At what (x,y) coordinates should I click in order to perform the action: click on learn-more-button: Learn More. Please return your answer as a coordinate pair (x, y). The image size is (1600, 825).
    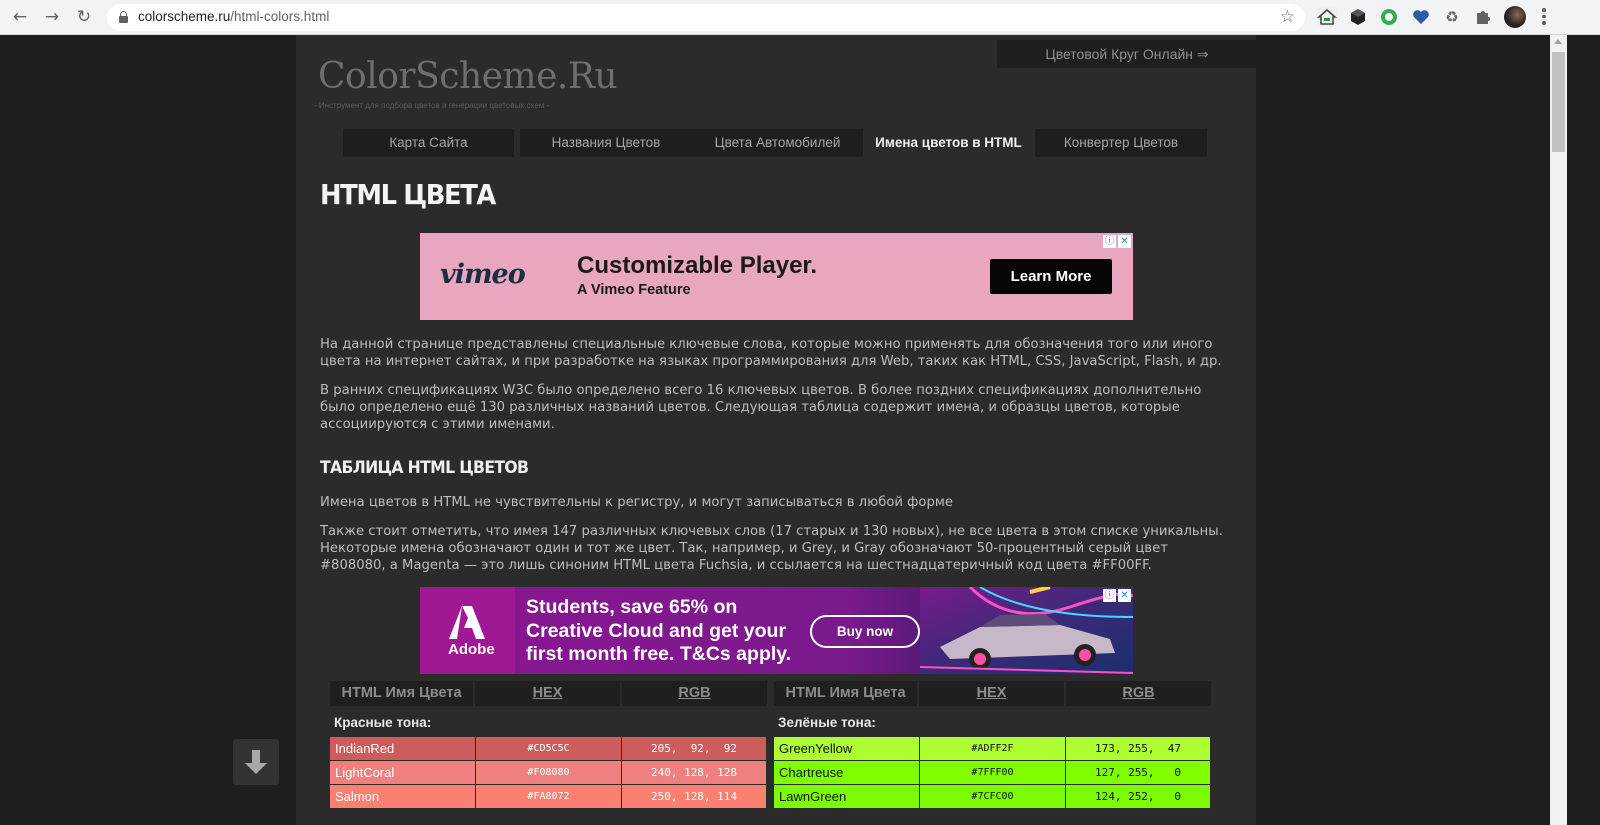
    Looking at the image, I should click on (1051, 276).